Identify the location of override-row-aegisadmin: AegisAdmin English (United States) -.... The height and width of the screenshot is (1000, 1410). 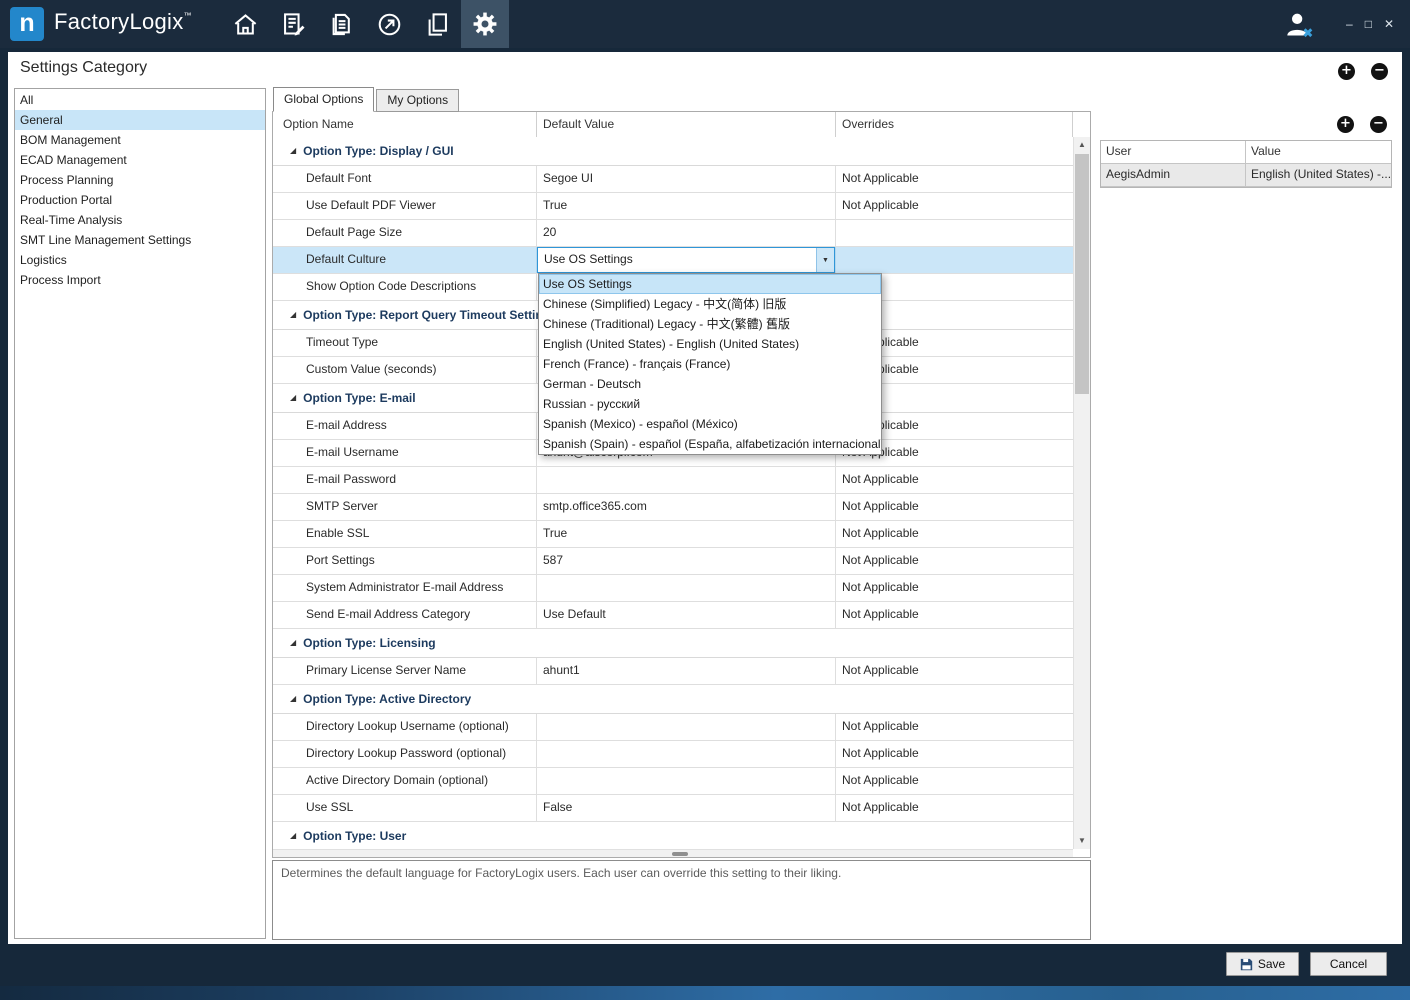
(1246, 175).